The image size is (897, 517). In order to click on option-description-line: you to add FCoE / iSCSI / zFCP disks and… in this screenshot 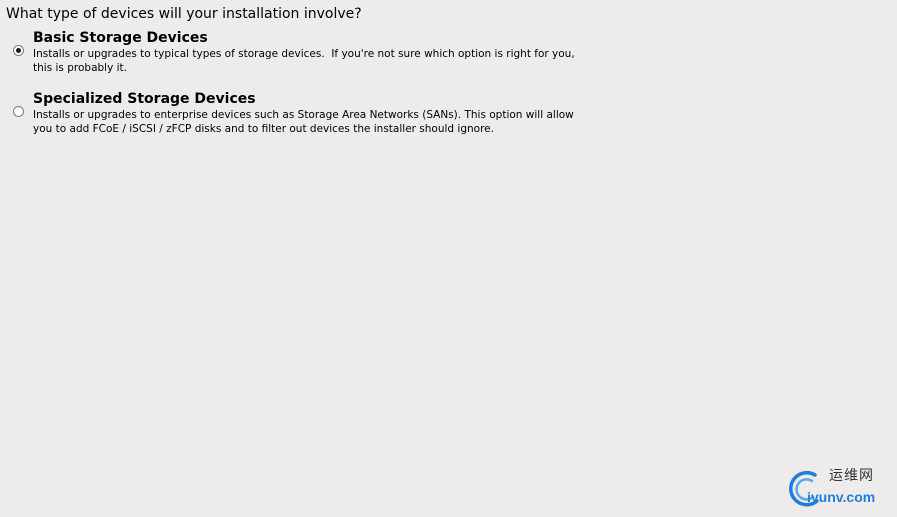, I will do `click(263, 129)`.